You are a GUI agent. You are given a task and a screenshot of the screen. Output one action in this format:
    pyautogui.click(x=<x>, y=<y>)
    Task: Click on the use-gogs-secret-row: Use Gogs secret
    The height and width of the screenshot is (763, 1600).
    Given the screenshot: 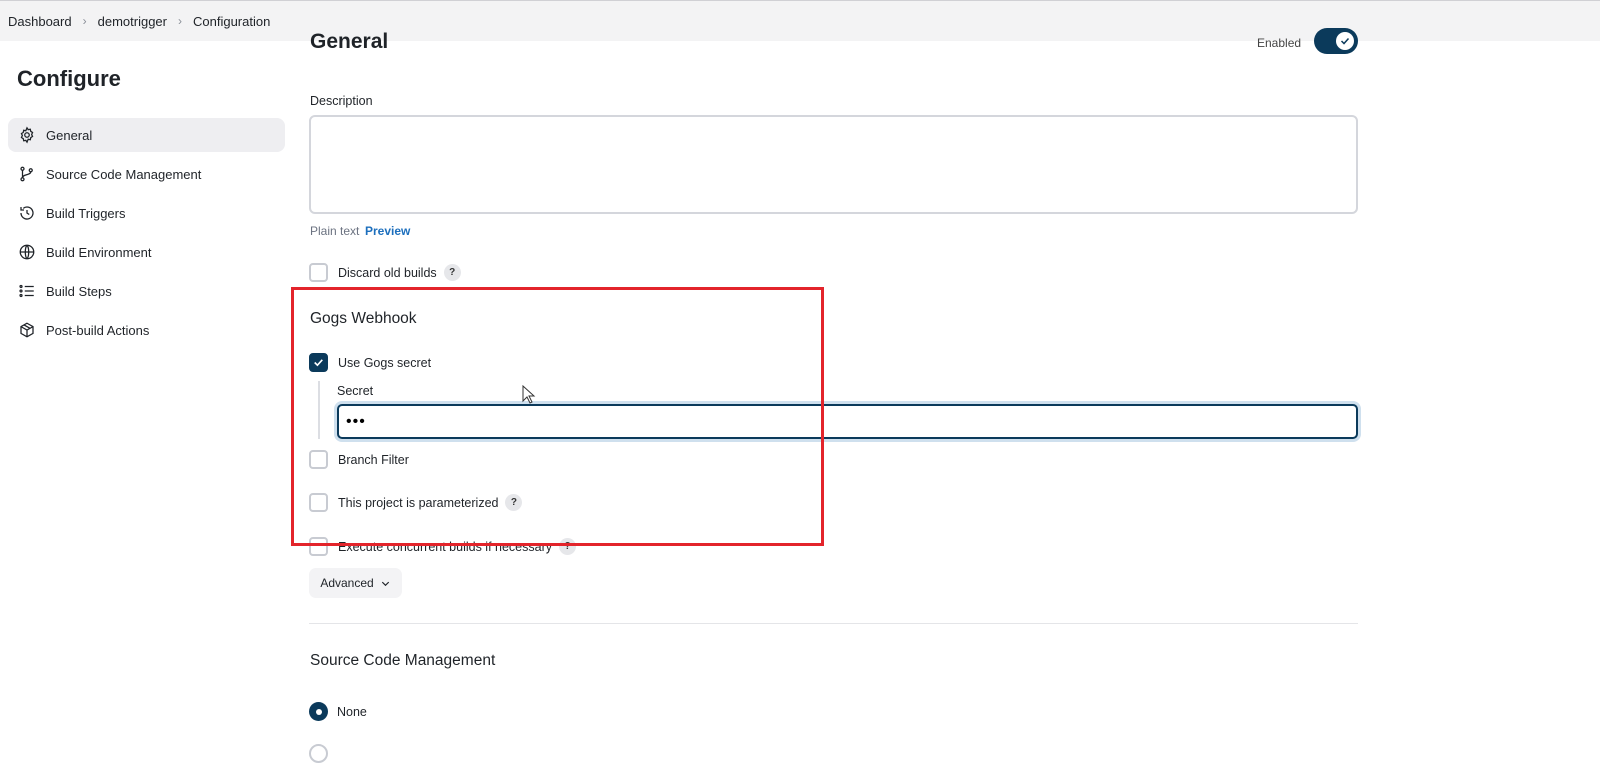 What is the action you would take?
    pyautogui.click(x=370, y=362)
    